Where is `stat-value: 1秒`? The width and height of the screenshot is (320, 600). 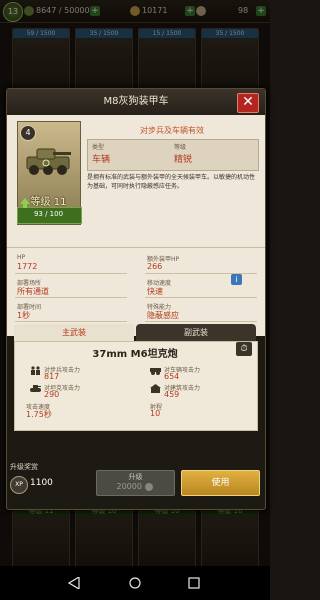 stat-value: 1秒 is located at coordinates (24, 315).